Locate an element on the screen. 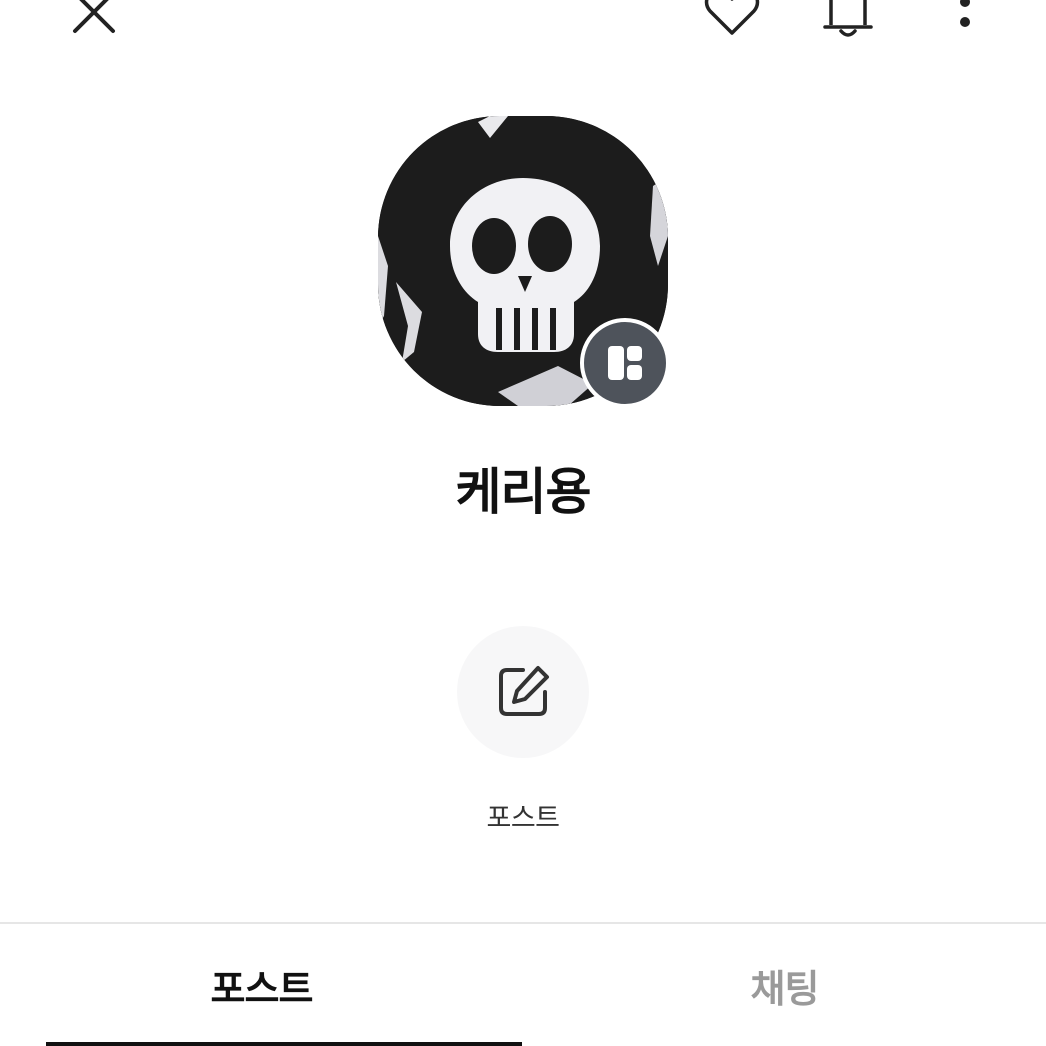 Image resolution: width=1046 pixels, height=1046 pixels. heart-icon is located at coordinates (732, 17).